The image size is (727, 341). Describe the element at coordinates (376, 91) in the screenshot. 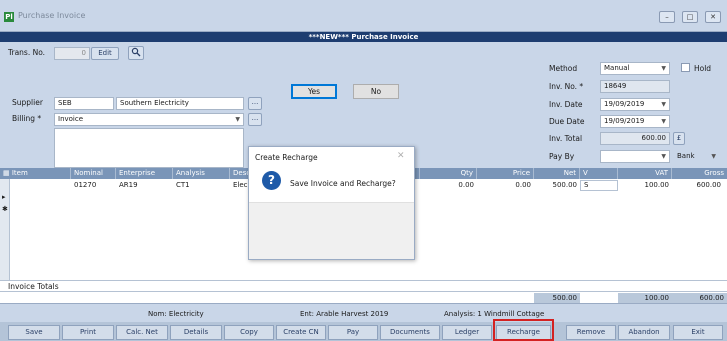

I see `no-button: No` at that location.